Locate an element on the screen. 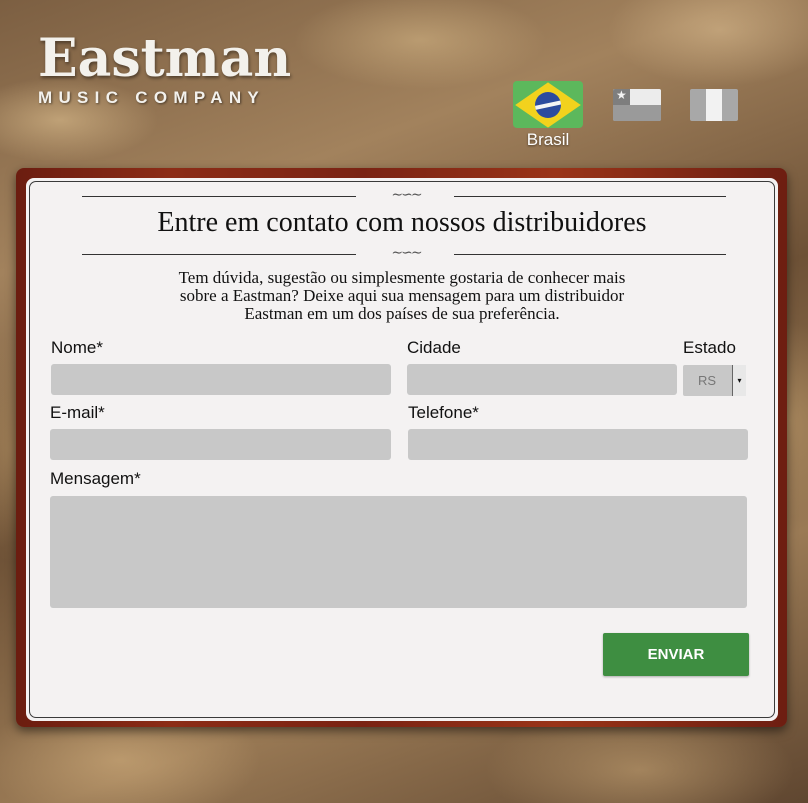  country-label-brasil: Brasil is located at coordinates (548, 139).